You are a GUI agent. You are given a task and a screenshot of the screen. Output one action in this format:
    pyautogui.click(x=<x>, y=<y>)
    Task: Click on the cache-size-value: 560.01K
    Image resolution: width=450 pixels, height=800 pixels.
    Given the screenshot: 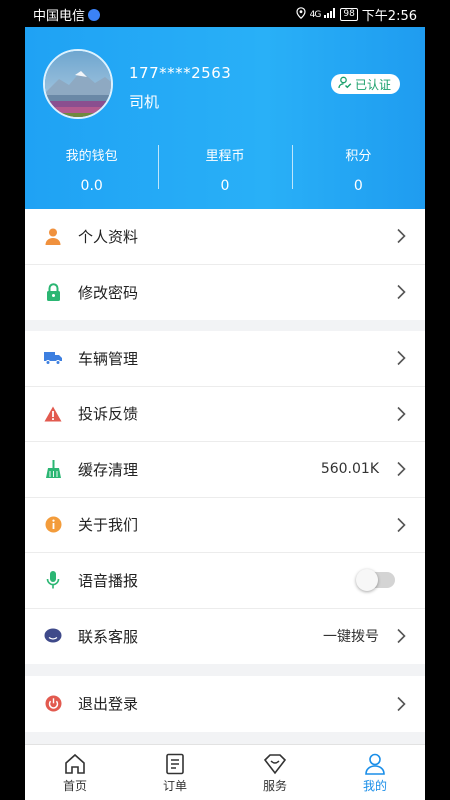 What is the action you would take?
    pyautogui.click(x=349, y=469)
    